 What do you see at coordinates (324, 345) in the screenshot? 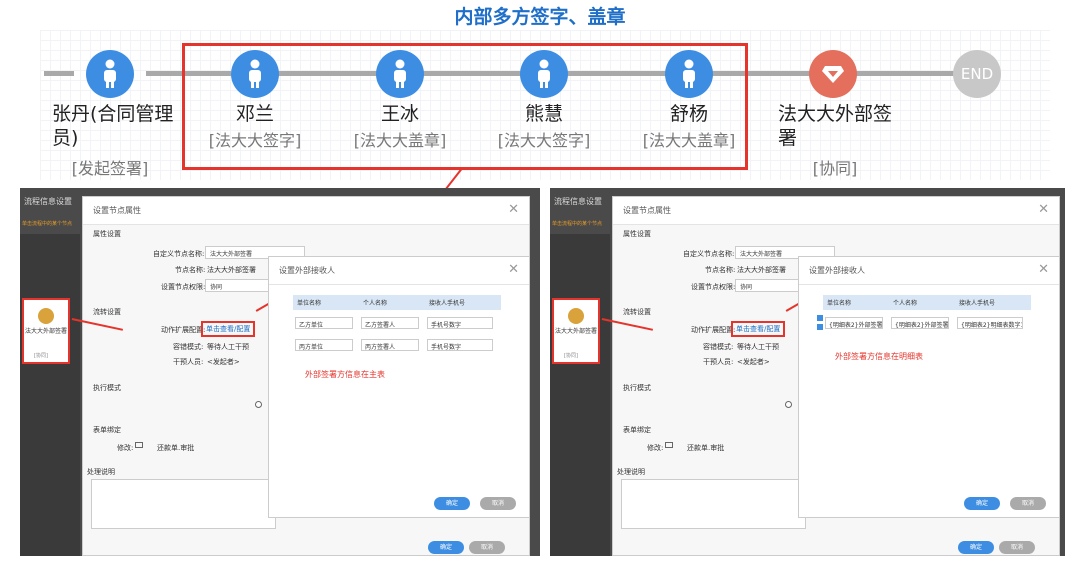
I see `table-cell-input: 丙方单位` at bounding box center [324, 345].